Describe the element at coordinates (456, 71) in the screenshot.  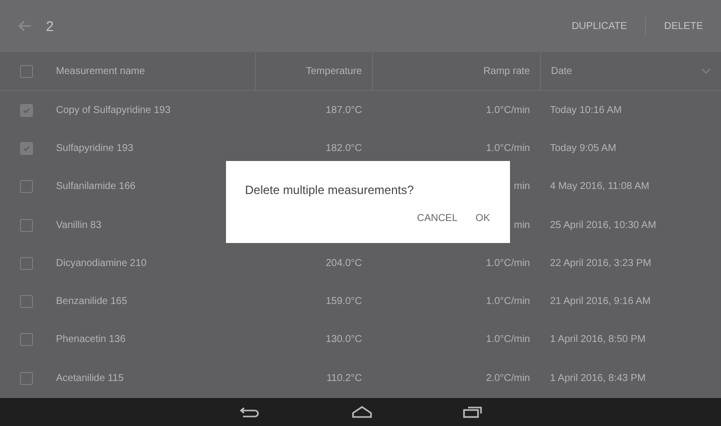
I see `column-header: Ramp rate` at that location.